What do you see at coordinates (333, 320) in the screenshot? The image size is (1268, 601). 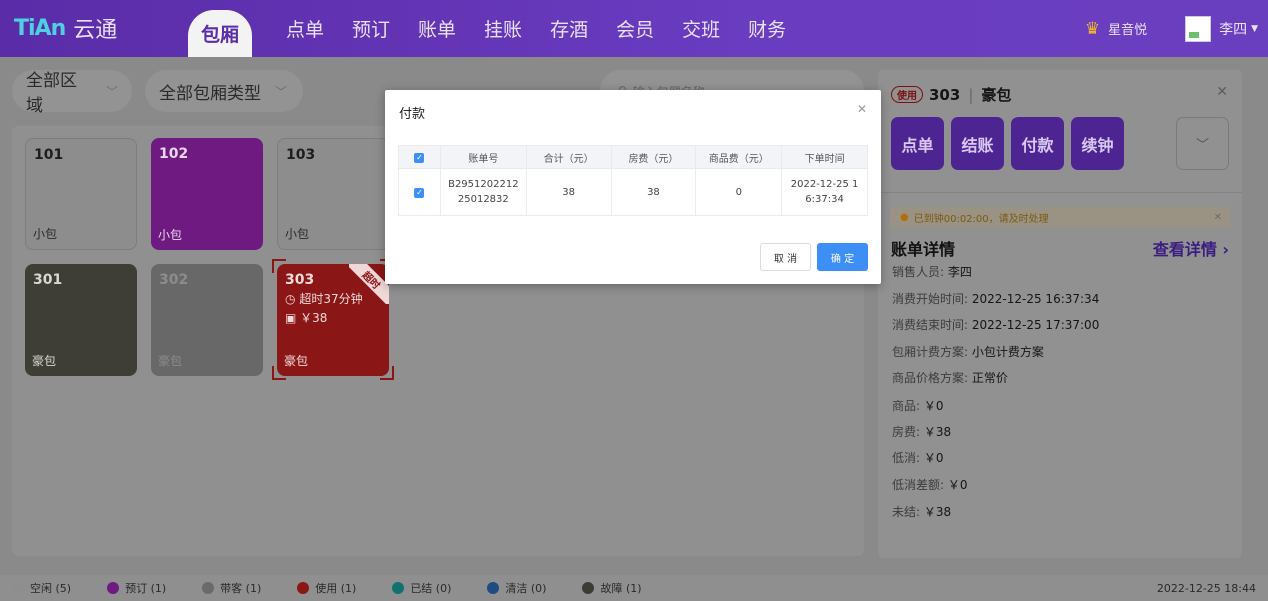 I see `room-card-303: 303 ◷ 超时37分钟 ▣ ￥38 豪包 超时` at bounding box center [333, 320].